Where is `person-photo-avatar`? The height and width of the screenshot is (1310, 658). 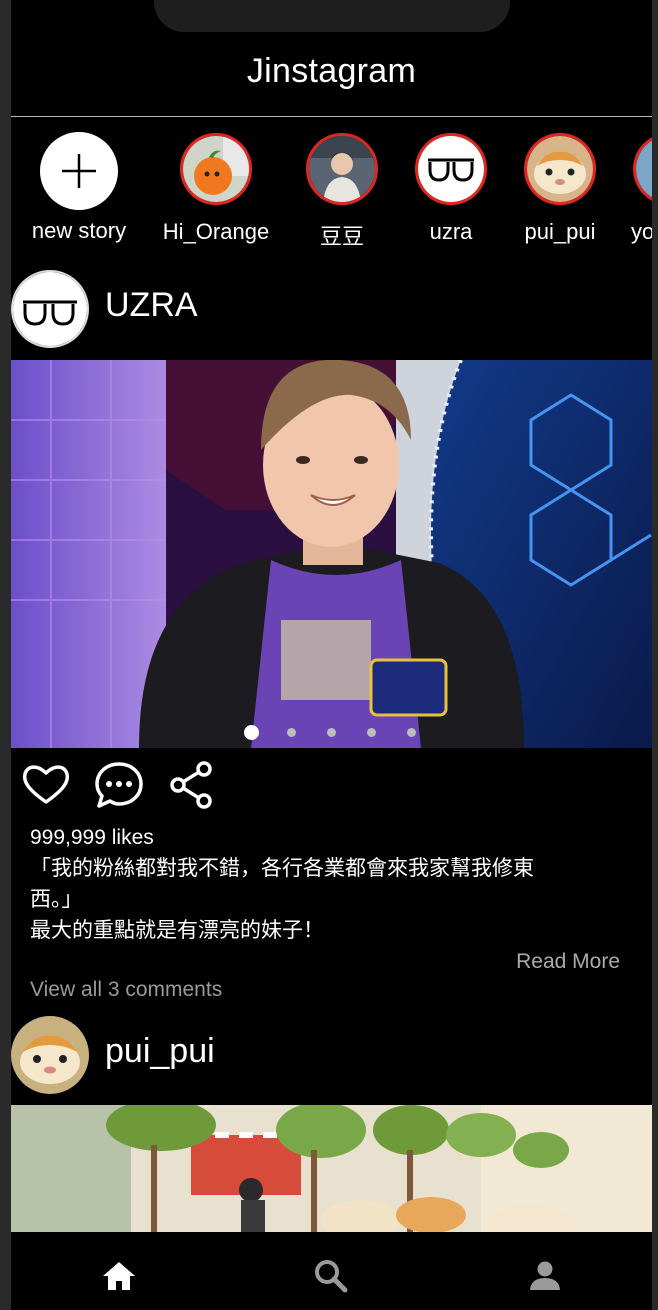
person-photo-avatar is located at coordinates (342, 169).